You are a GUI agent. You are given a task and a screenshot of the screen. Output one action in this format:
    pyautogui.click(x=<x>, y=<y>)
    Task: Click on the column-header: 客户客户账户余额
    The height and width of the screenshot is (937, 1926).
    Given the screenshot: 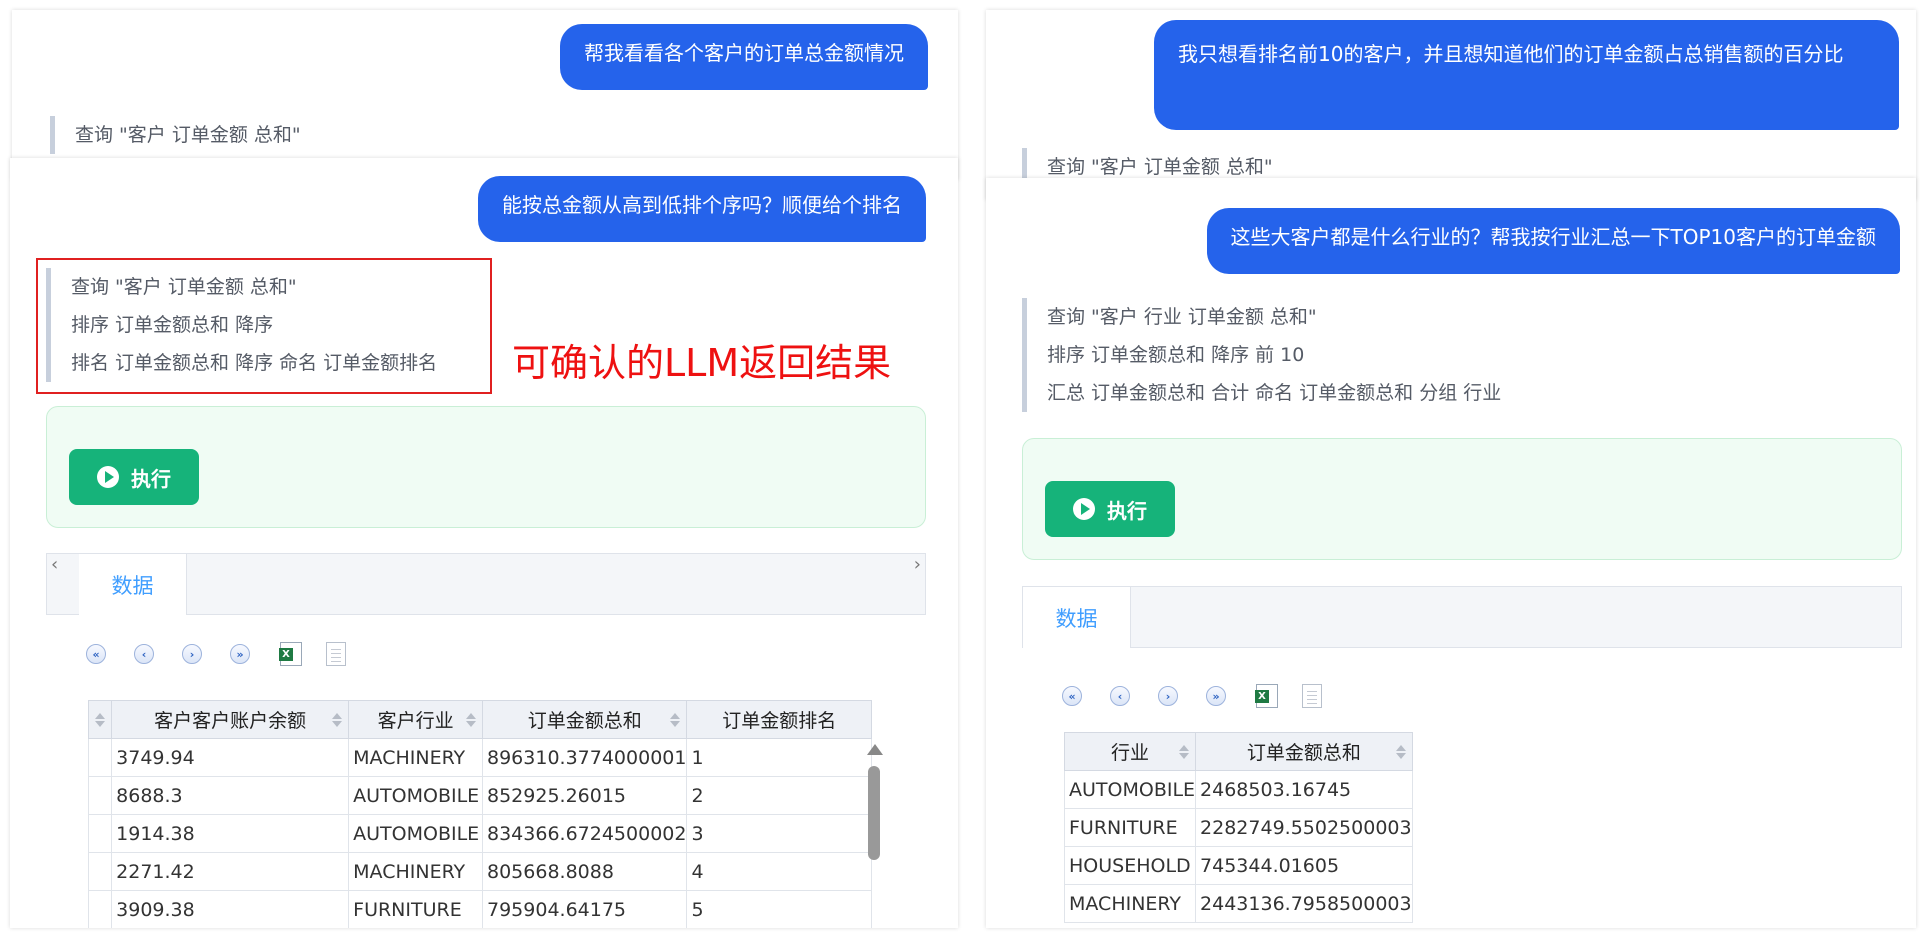 What is the action you would take?
    pyautogui.click(x=230, y=719)
    